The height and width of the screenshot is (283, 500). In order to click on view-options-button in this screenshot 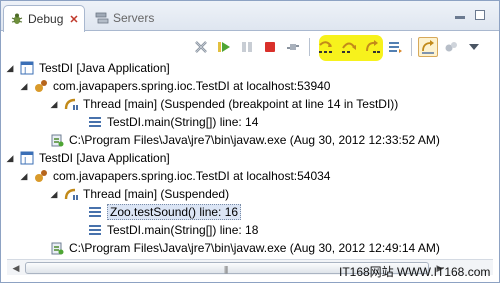, I will do `click(451, 47)`.